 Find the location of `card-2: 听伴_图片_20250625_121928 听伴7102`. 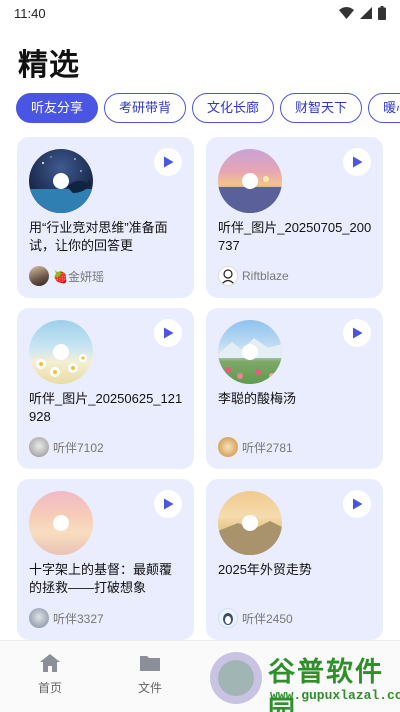

card-2: 听伴_图片_20250625_121928 听伴7102 is located at coordinates (105, 388).